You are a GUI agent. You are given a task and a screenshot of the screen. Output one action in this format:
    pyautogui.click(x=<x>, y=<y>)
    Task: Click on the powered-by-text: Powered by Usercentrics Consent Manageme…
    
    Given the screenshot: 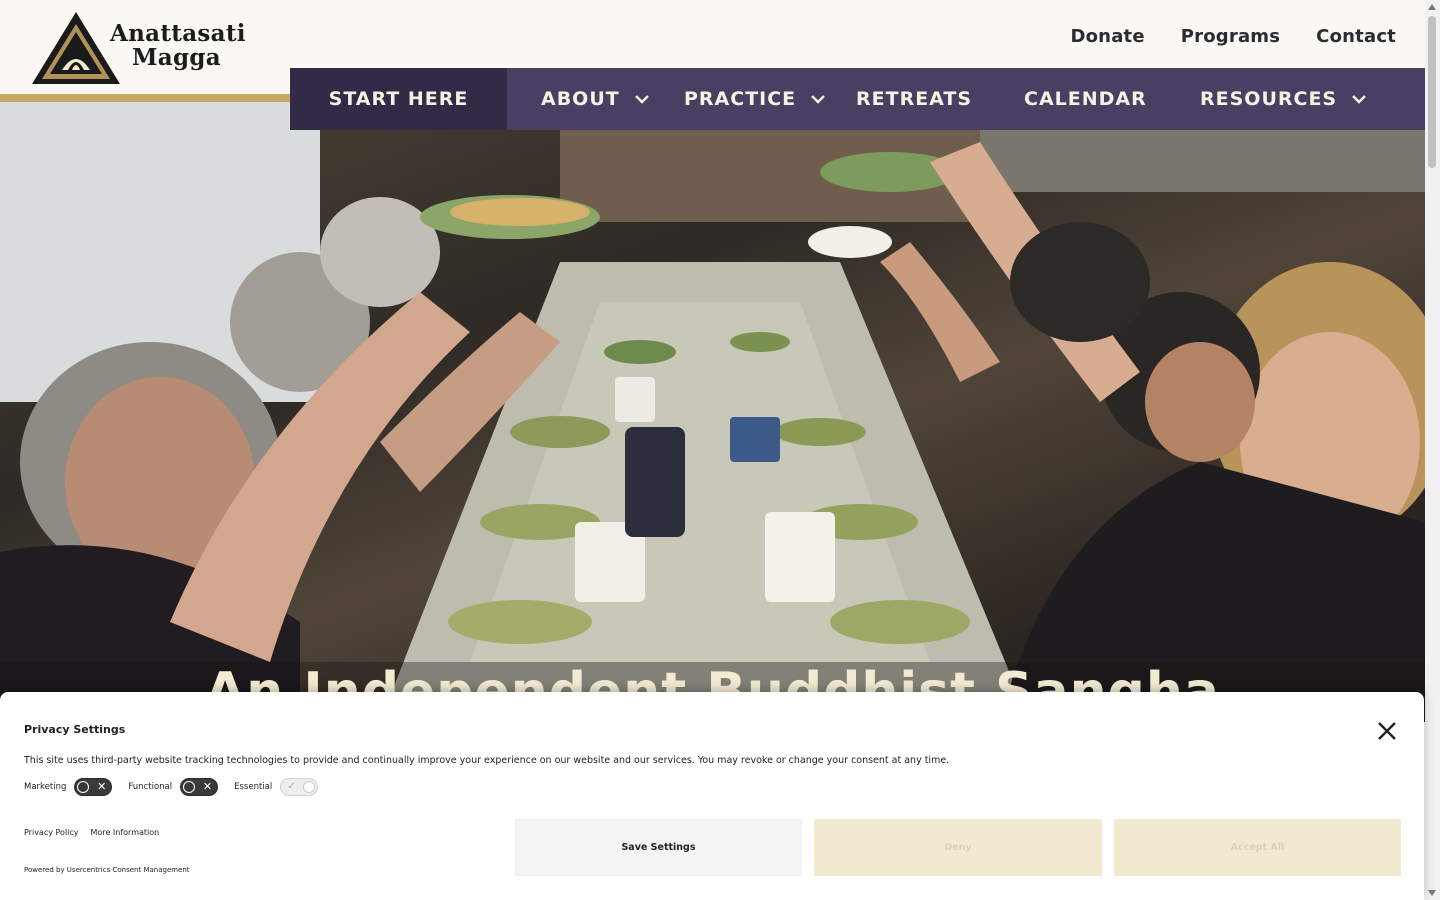 What is the action you would take?
    pyautogui.click(x=107, y=870)
    